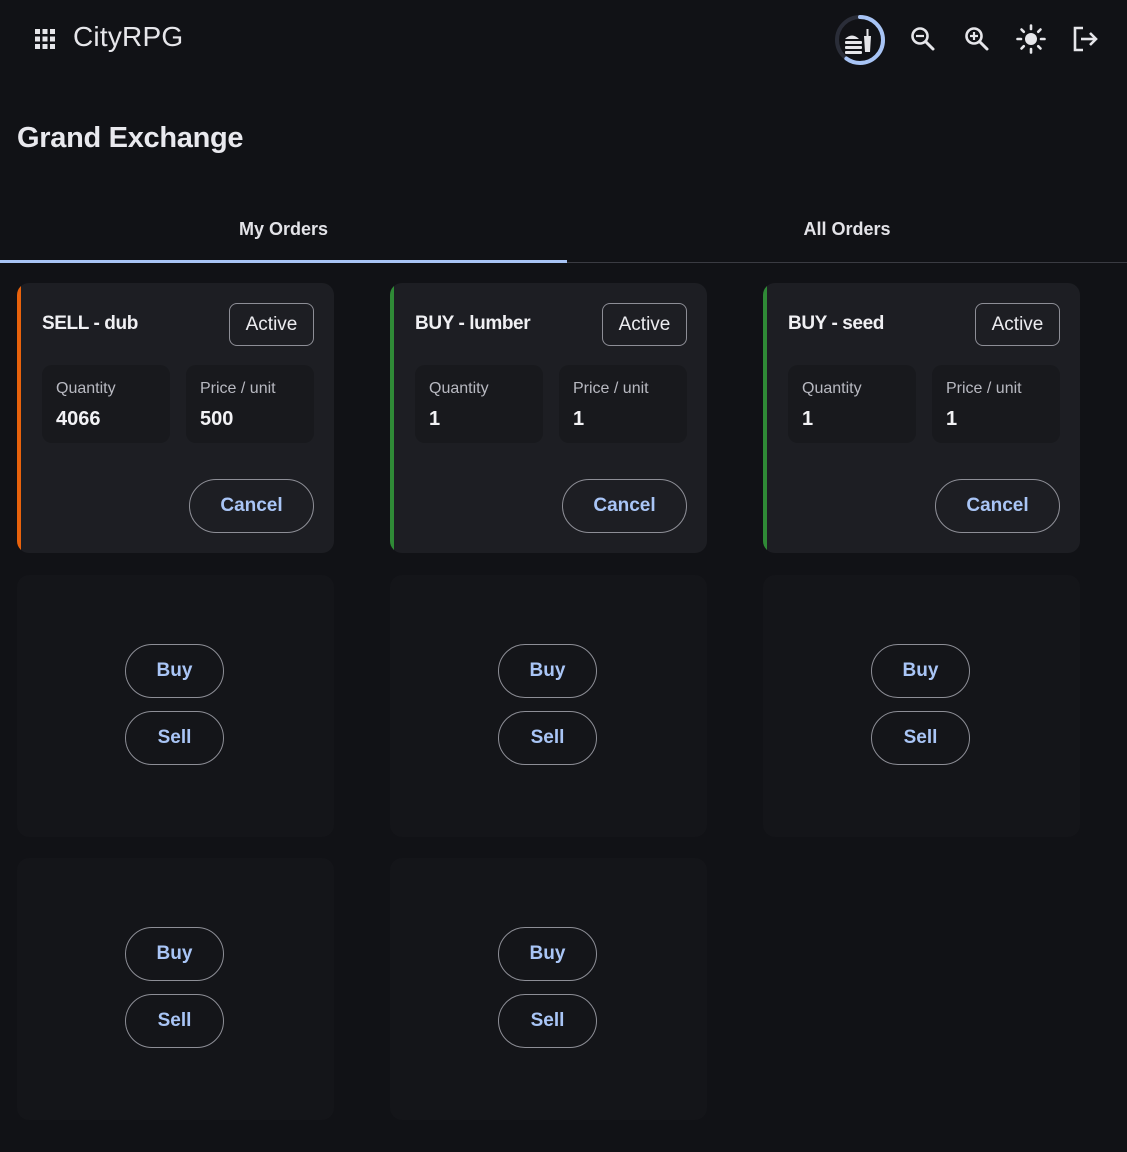 The width and height of the screenshot is (1127, 1152). I want to click on zoom-in-icon, so click(977, 39).